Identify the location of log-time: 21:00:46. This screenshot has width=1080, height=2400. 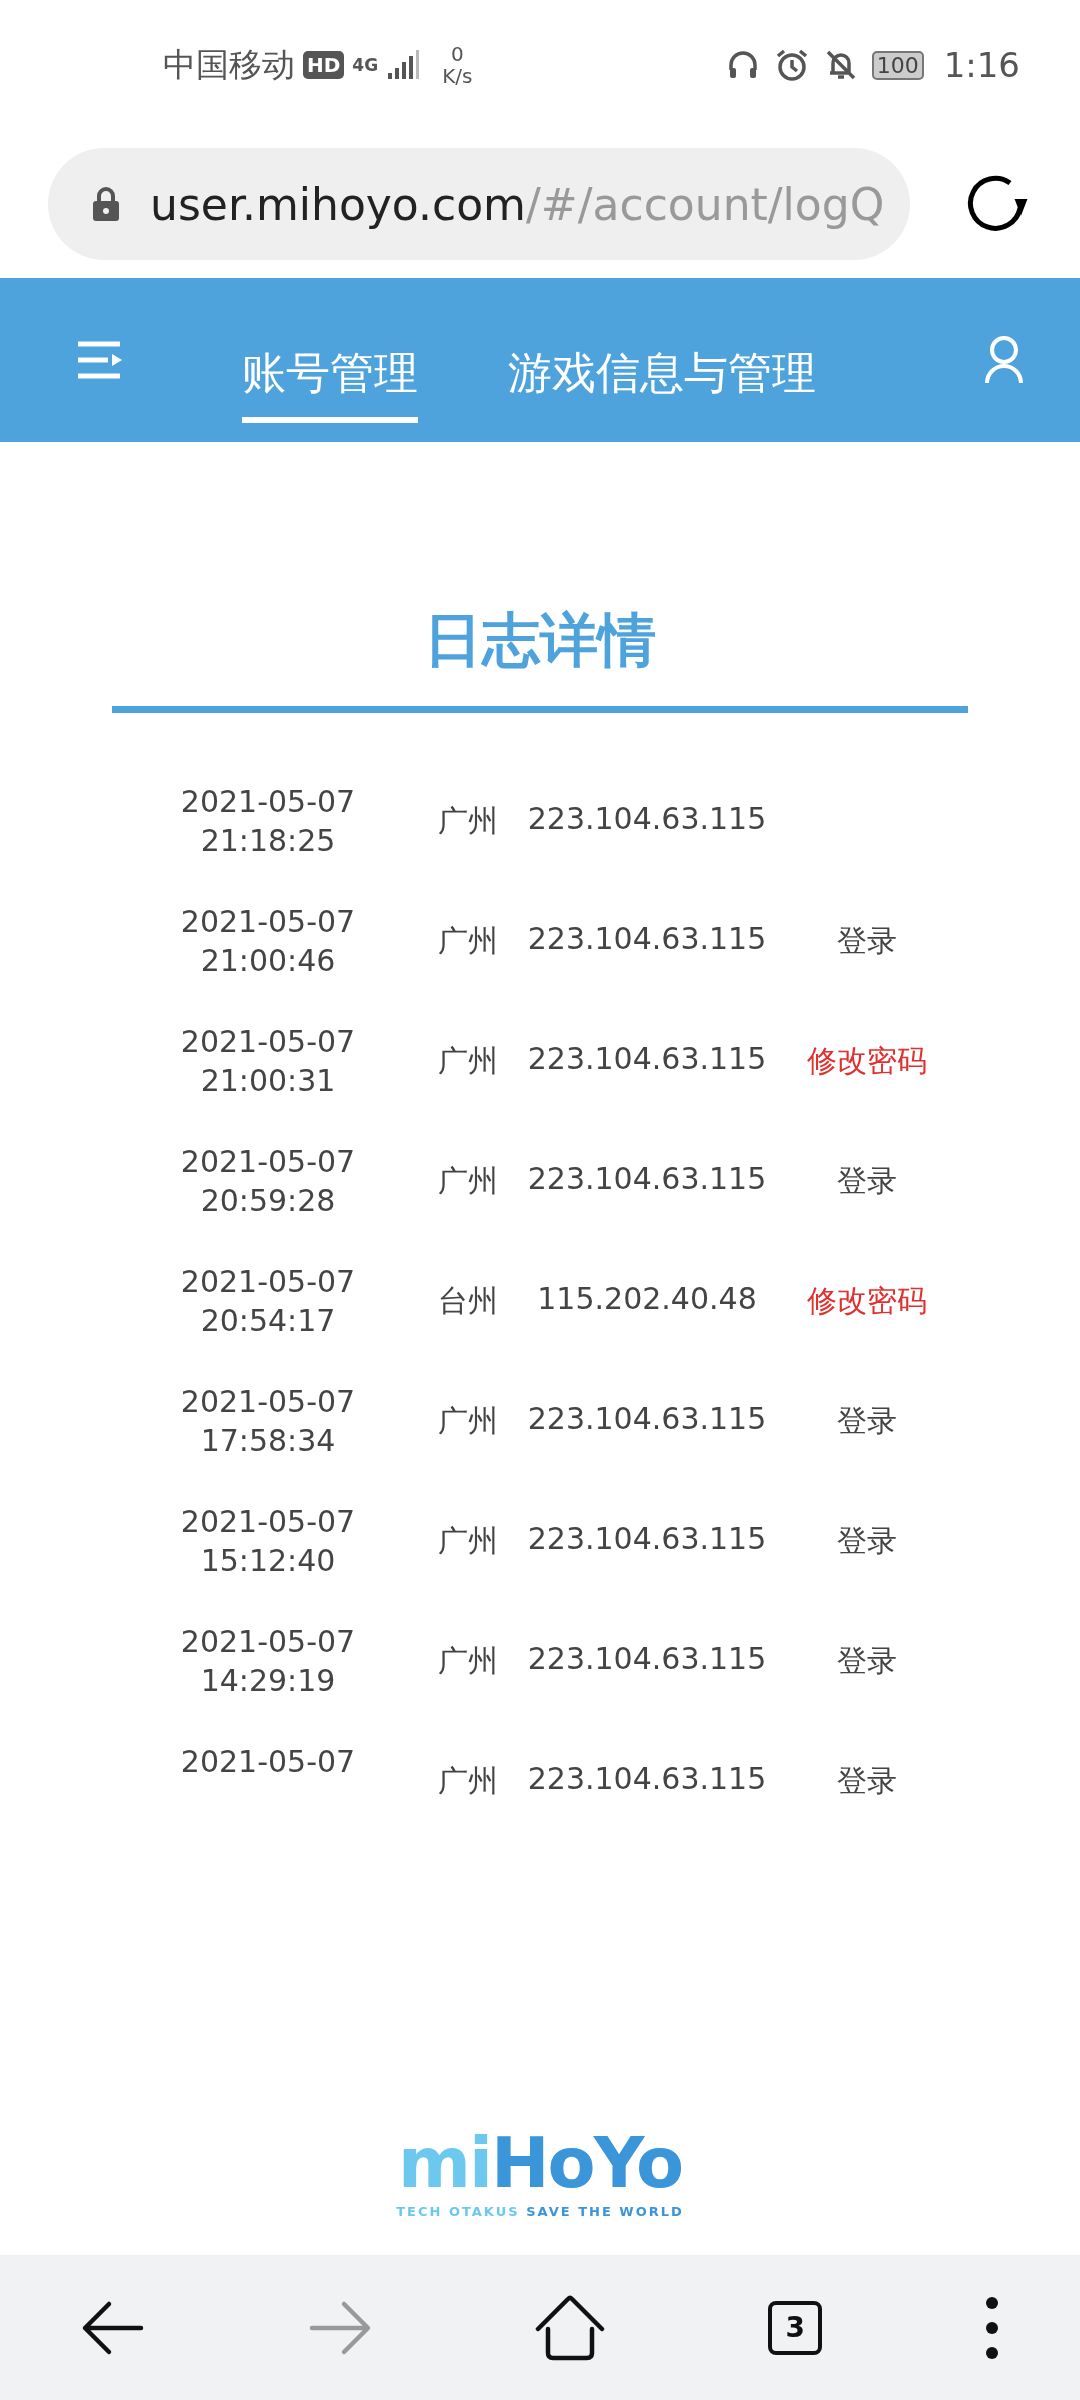
(268, 961).